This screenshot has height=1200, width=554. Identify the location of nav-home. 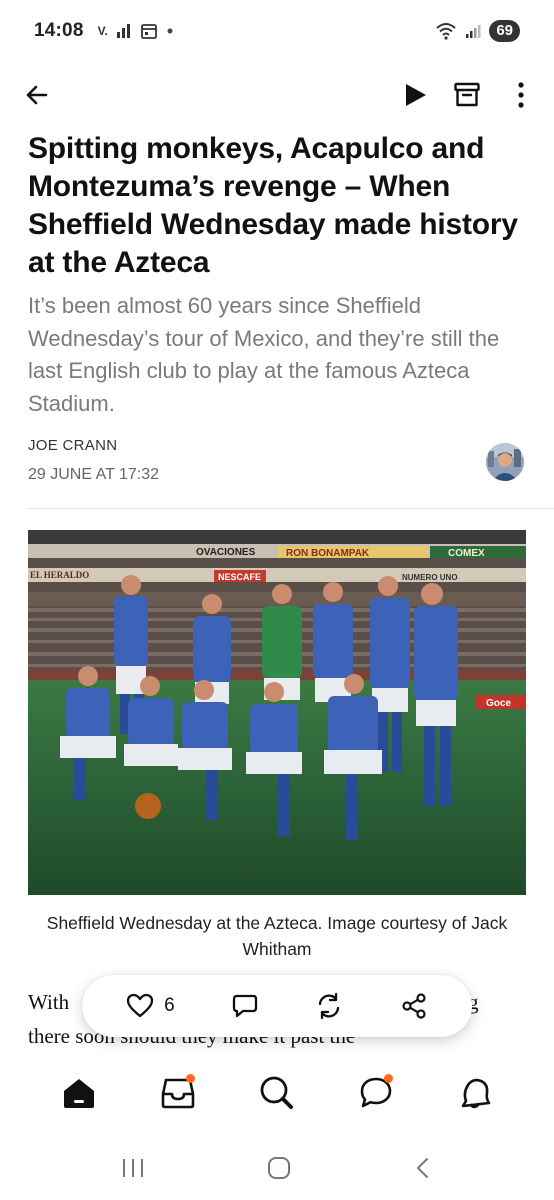
(79, 1093).